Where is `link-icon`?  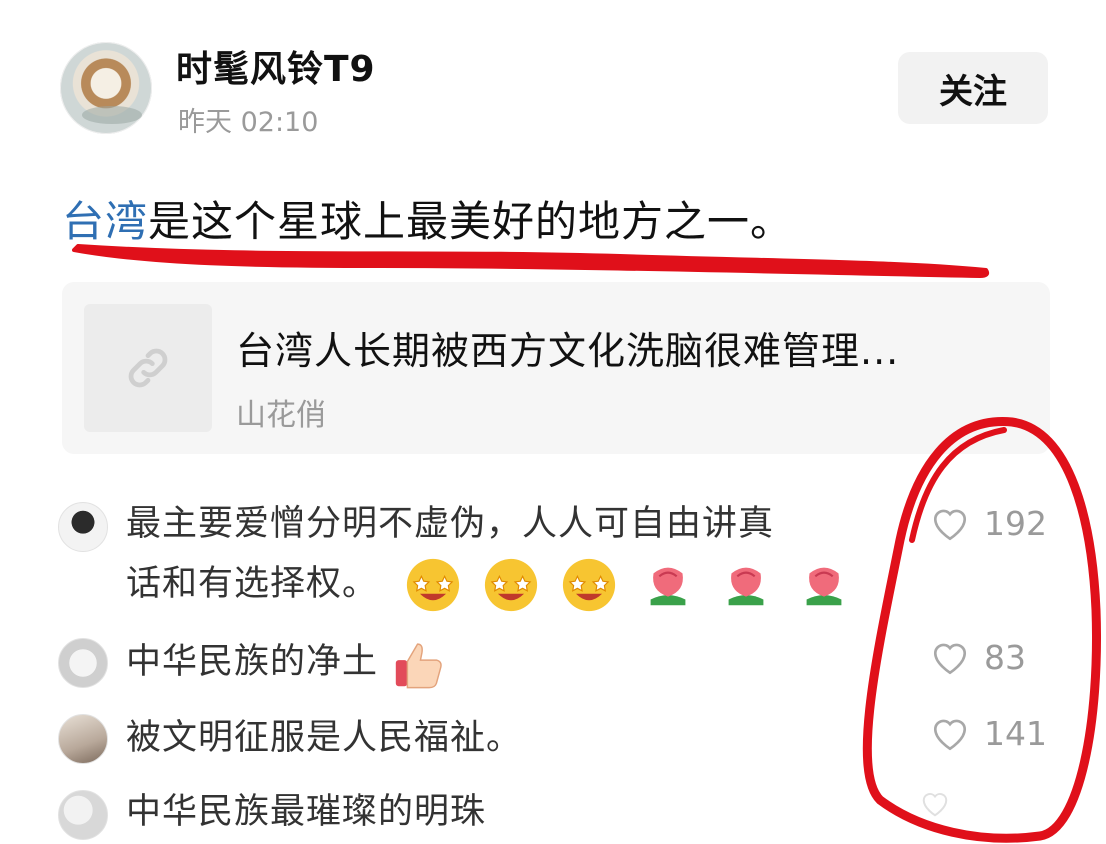
link-icon is located at coordinates (148, 368).